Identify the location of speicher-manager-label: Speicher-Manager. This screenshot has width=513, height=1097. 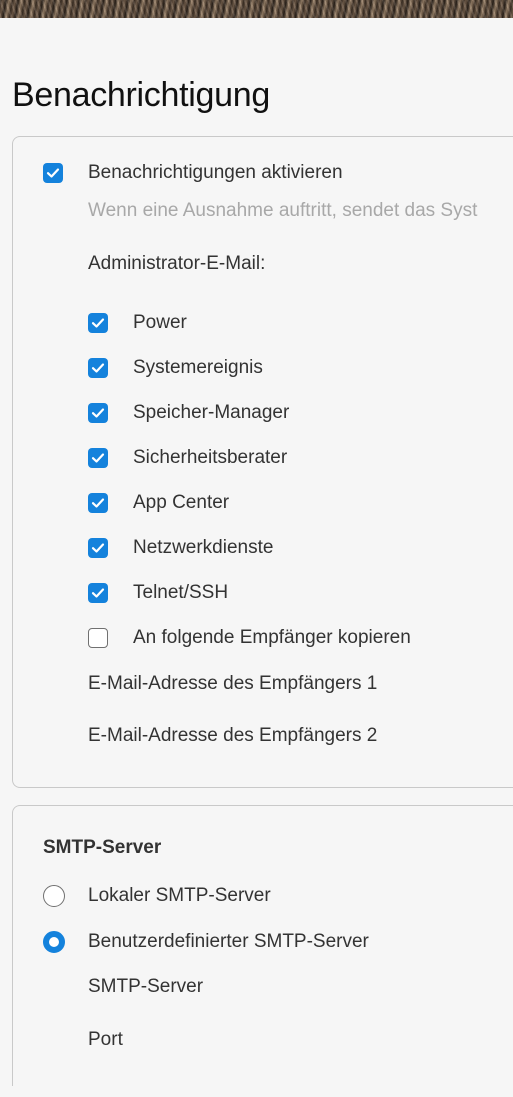
(211, 412).